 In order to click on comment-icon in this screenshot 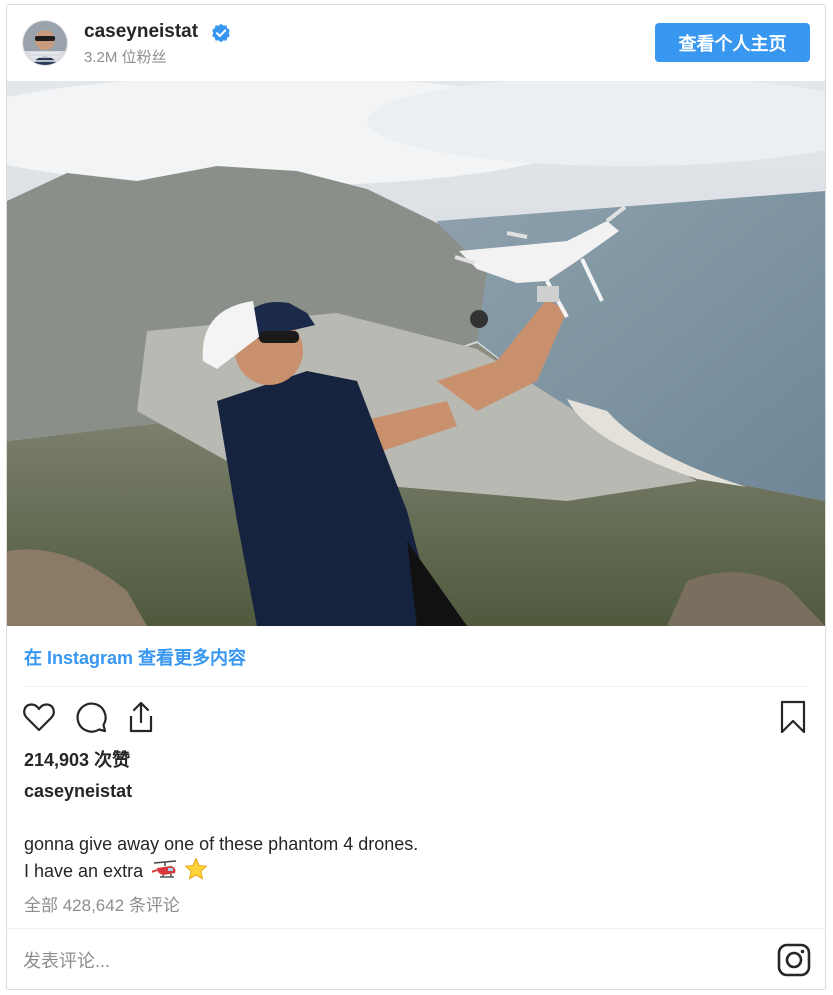, I will do `click(91, 717)`.